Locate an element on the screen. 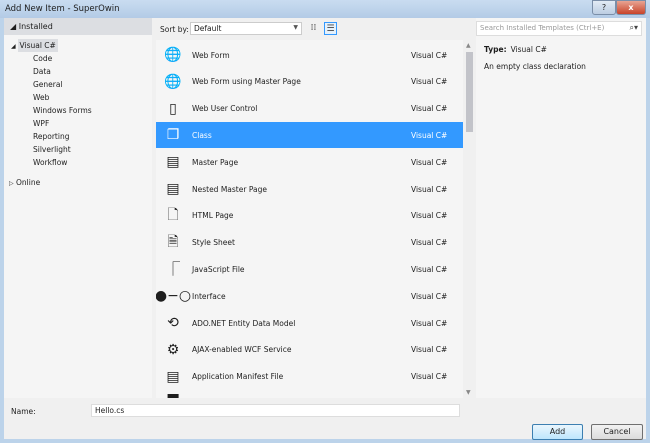 The image size is (650, 443). template-row: ▛Assembly Information FileVisual C# is located at coordinates (309, 394).